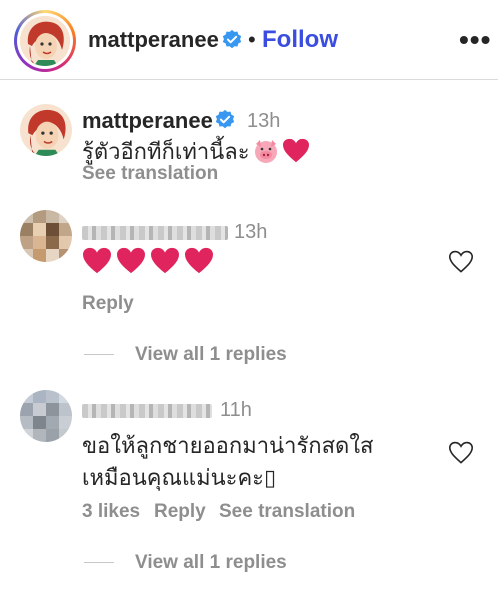 This screenshot has height=593, width=498. What do you see at coordinates (46, 130) in the screenshot?
I see `caption-avatar` at bounding box center [46, 130].